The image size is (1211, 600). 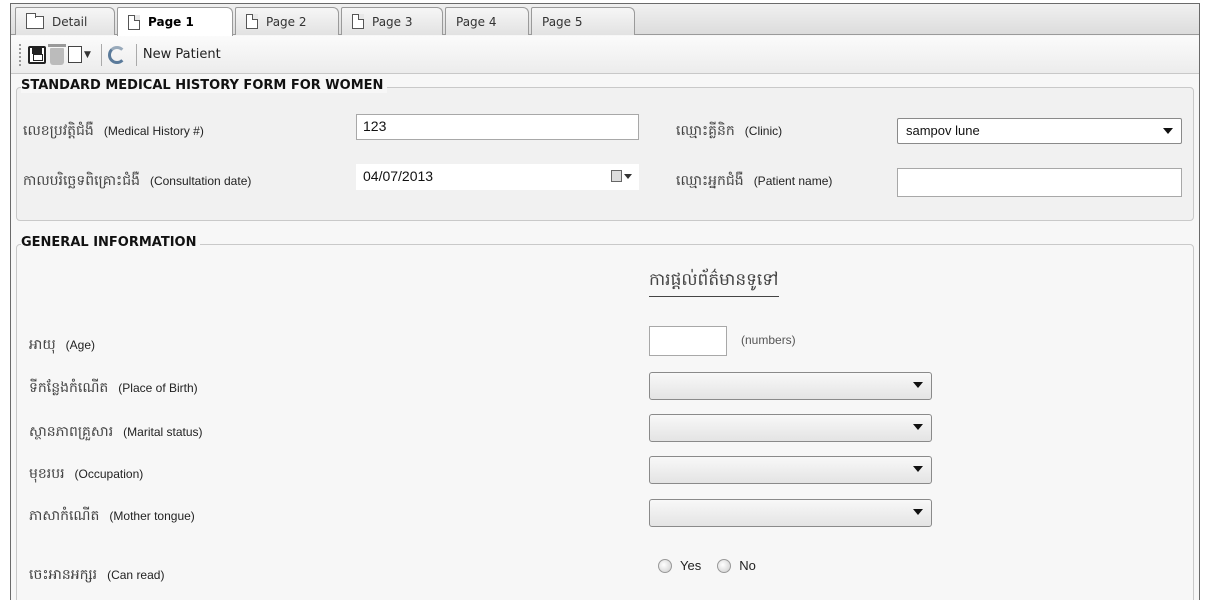 I want to click on tab-label: Page 3, so click(x=392, y=21).